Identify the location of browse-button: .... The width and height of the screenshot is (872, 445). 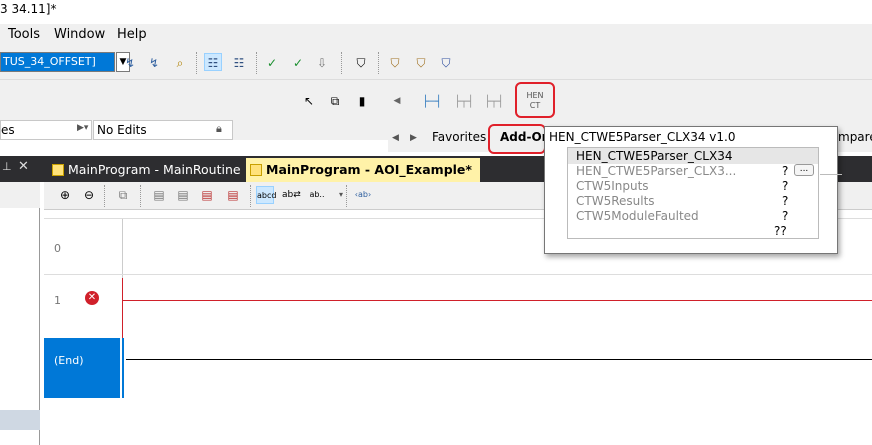
(804, 170).